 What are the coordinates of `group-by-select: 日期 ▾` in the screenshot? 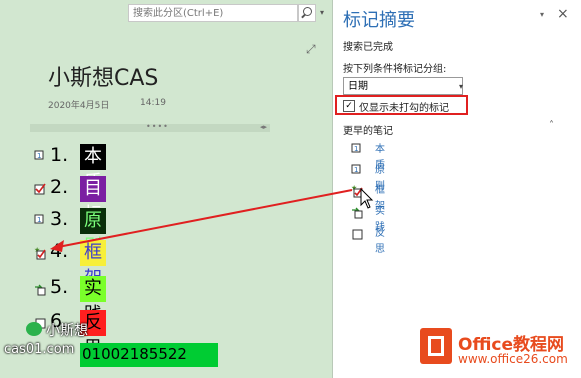 It's located at (403, 86).